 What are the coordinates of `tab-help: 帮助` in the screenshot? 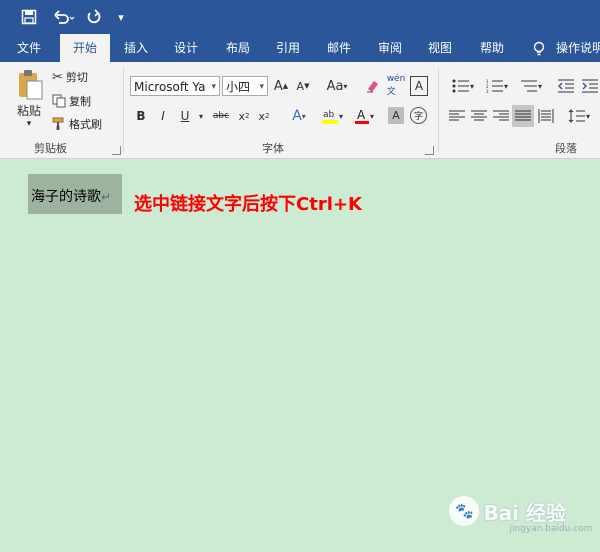 It's located at (492, 48).